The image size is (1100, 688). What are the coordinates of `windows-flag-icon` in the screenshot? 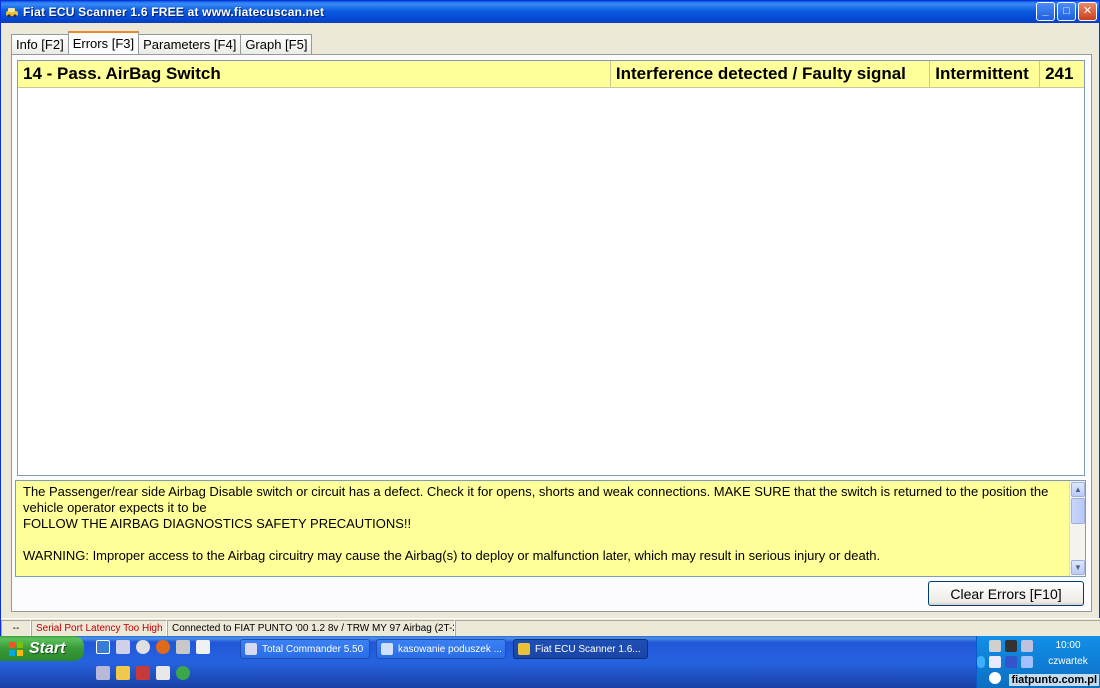 It's located at (16, 649).